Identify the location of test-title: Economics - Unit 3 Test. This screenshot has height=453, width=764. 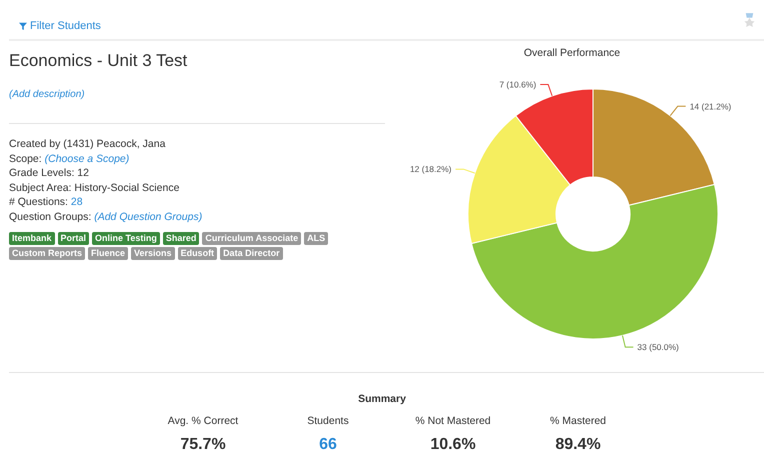
(98, 61).